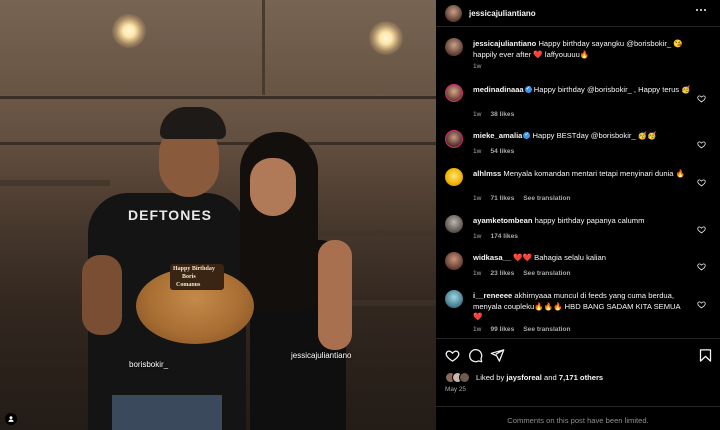 This screenshot has width=720, height=430. Describe the element at coordinates (452, 355) in the screenshot. I see `like-heart-icon` at that location.